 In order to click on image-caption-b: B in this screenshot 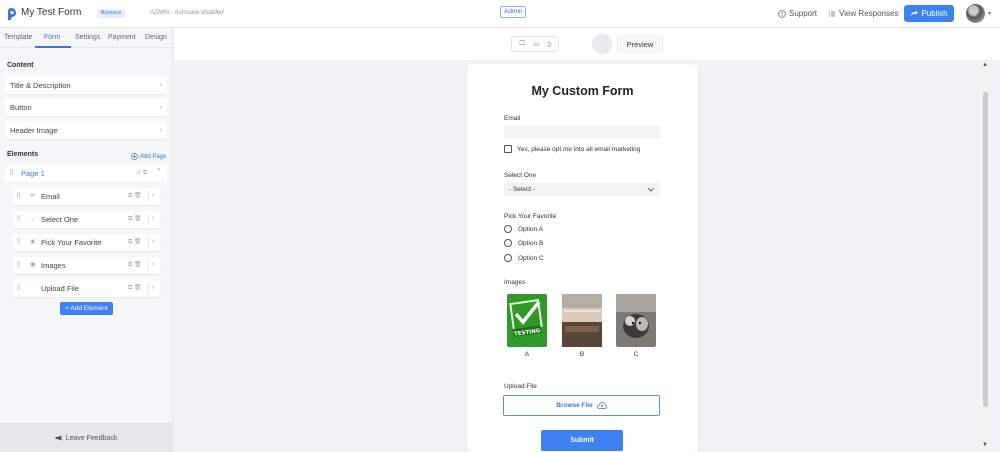, I will do `click(582, 354)`.